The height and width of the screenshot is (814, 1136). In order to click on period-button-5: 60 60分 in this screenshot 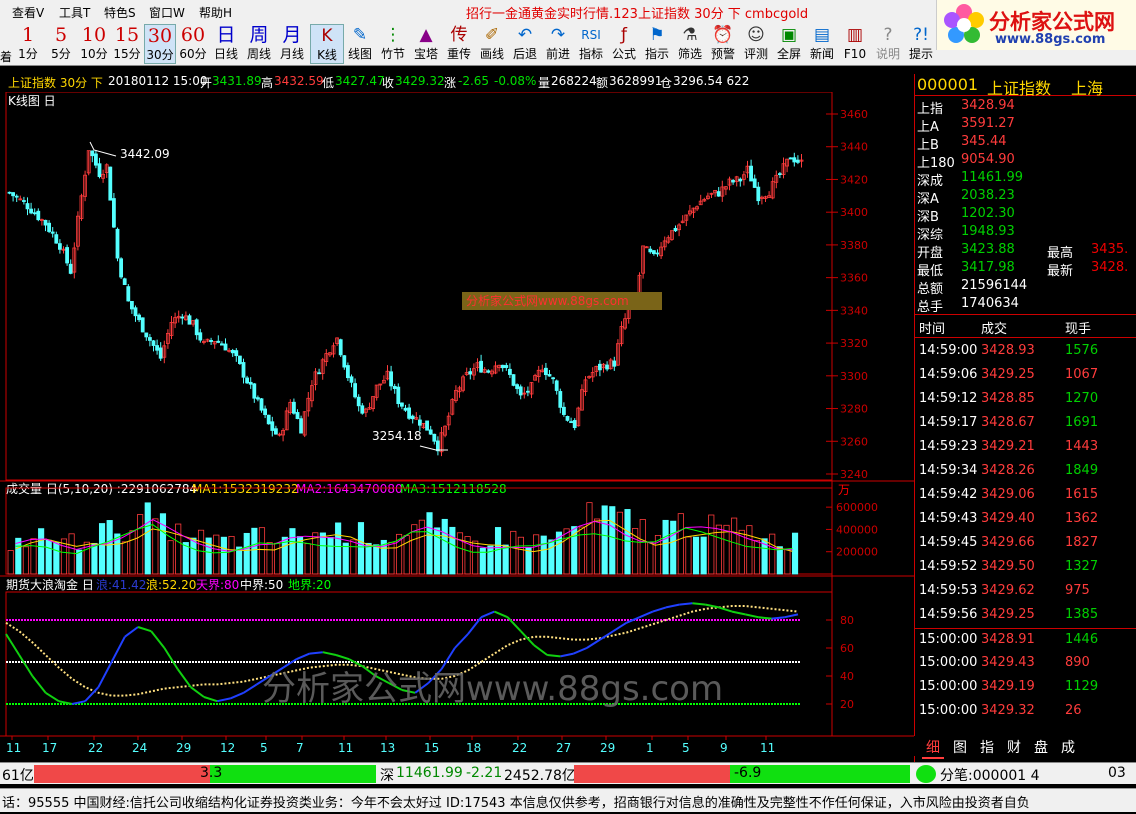, I will do `click(193, 44)`.